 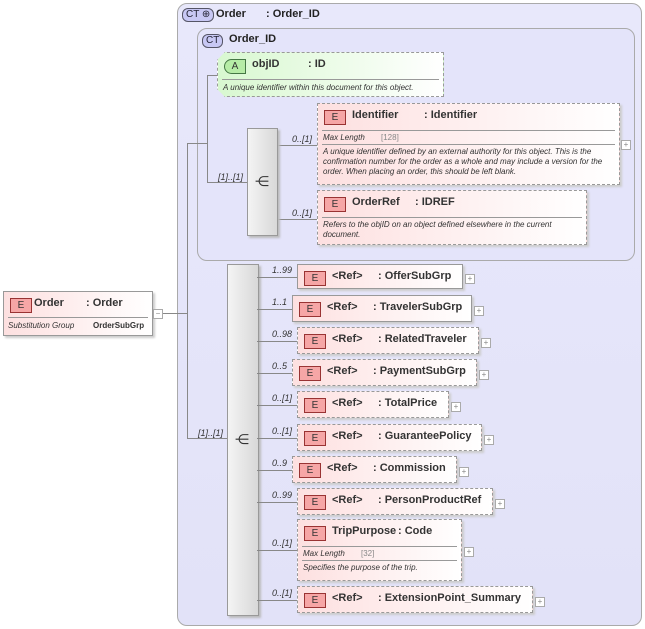 I want to click on complex-type-badge: CT, so click(x=213, y=41).